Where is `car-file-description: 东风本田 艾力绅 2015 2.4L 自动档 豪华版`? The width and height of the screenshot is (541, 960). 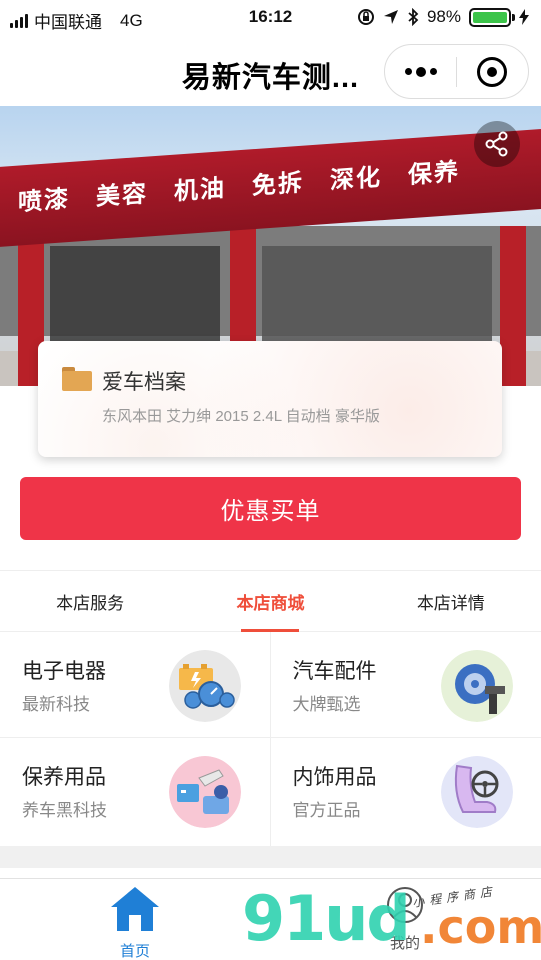 car-file-description: 东风本田 艾力绅 2015 2.4L 自动档 豪华版 is located at coordinates (241, 416).